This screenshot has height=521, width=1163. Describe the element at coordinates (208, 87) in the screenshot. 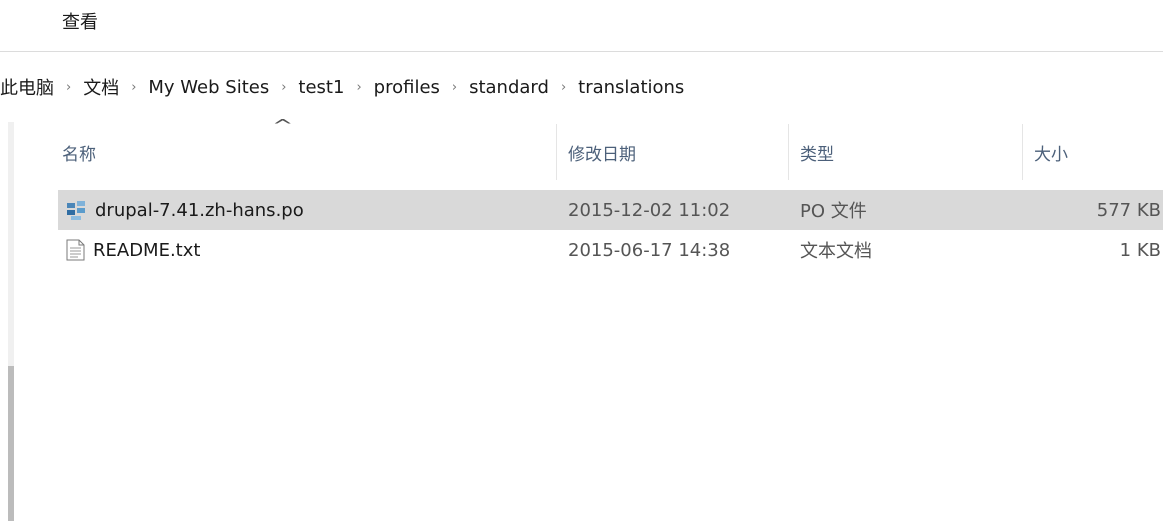

I see `breadcrumb-my-web-sites: My Web Sites` at that location.